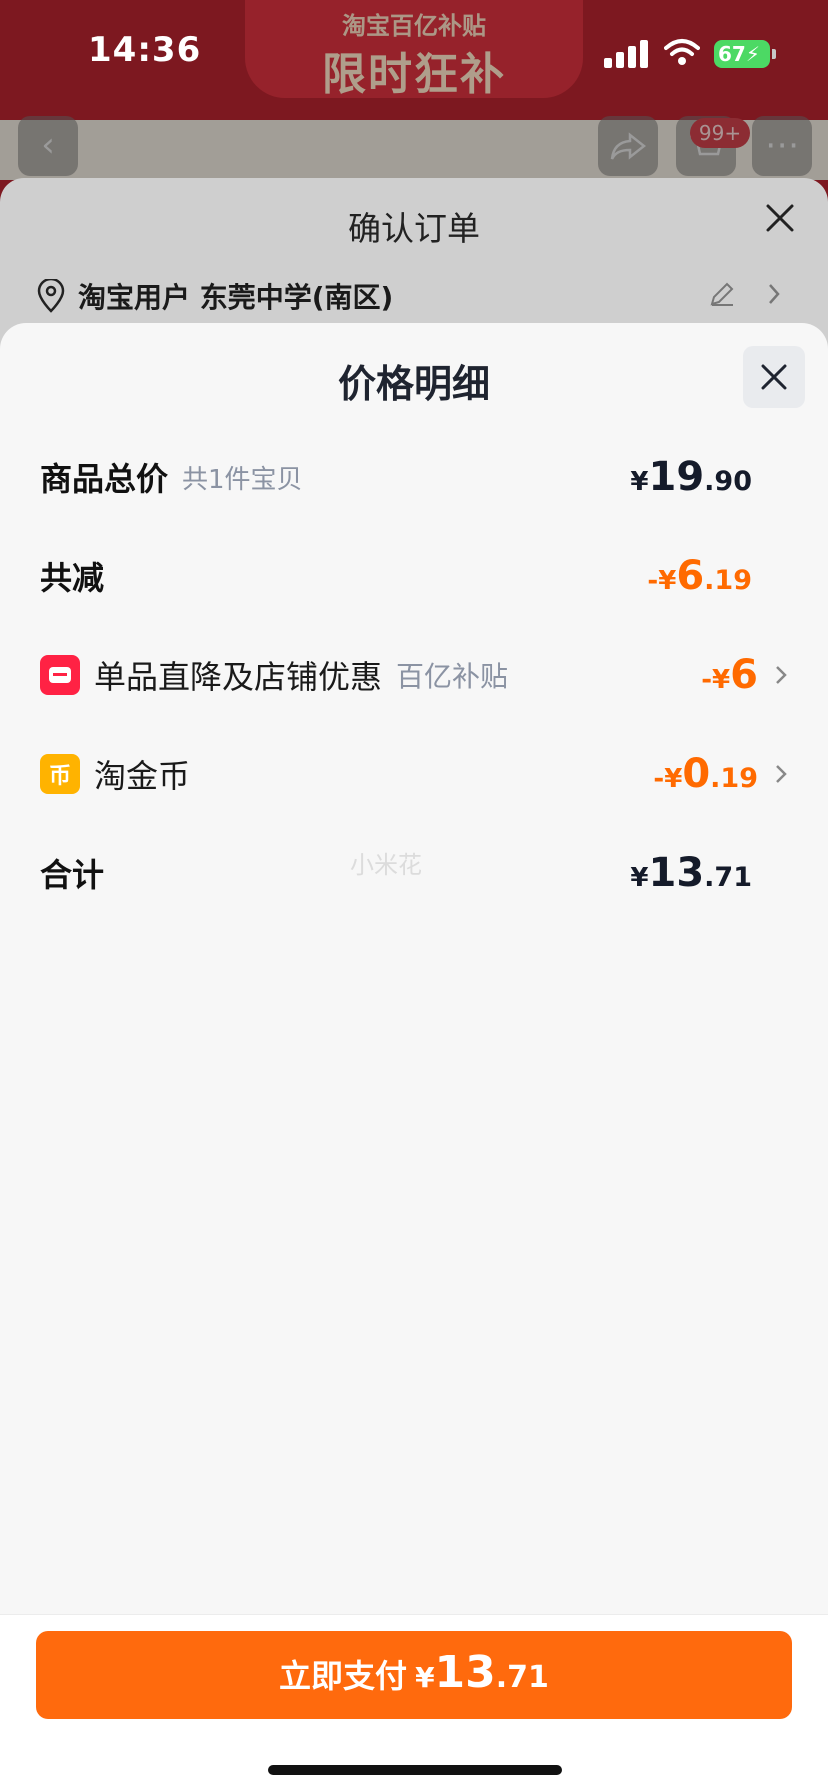  I want to click on bottom-pay-bar: 立即支付 ¥13.71, so click(414, 1703).